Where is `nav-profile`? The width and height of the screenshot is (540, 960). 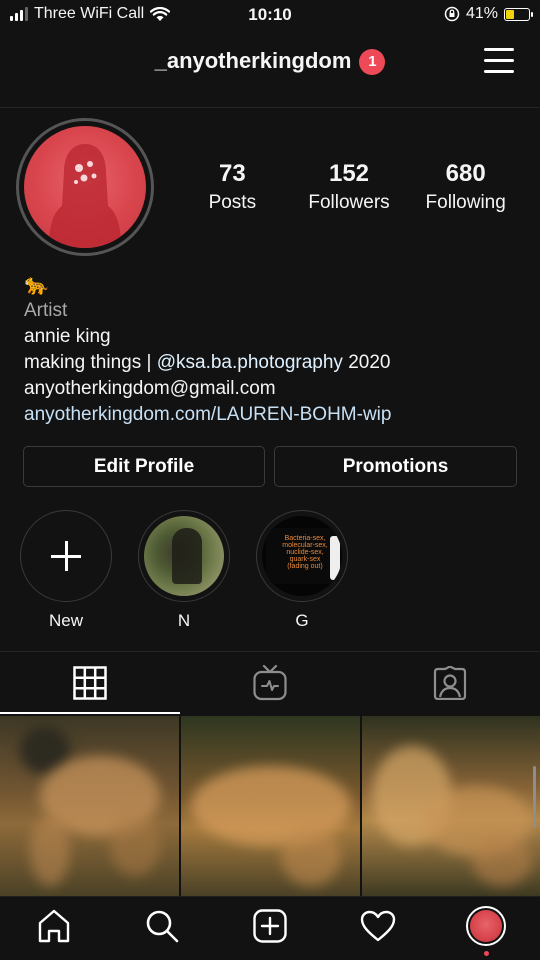 nav-profile is located at coordinates (486, 928).